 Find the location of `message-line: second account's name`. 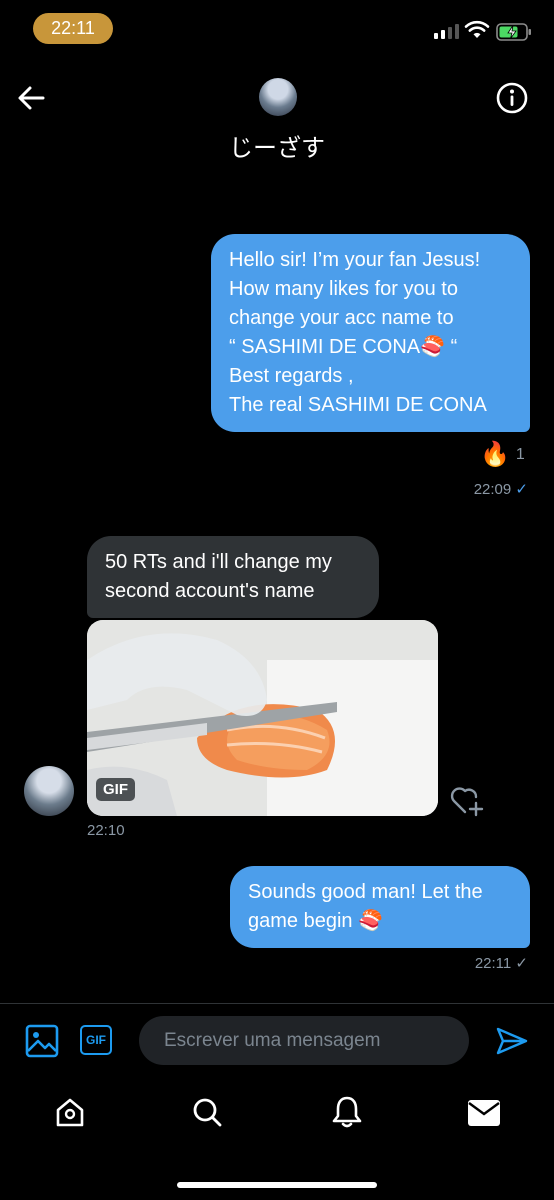

message-line: second account's name is located at coordinates (210, 591).